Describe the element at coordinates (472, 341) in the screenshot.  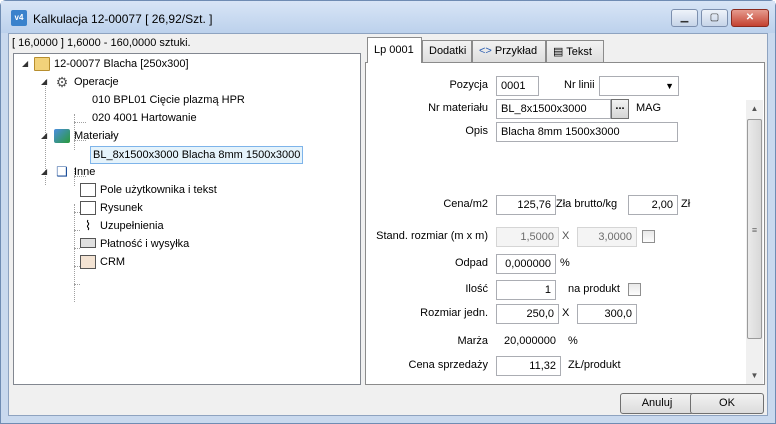
I see `marza-label: Marża` at that location.